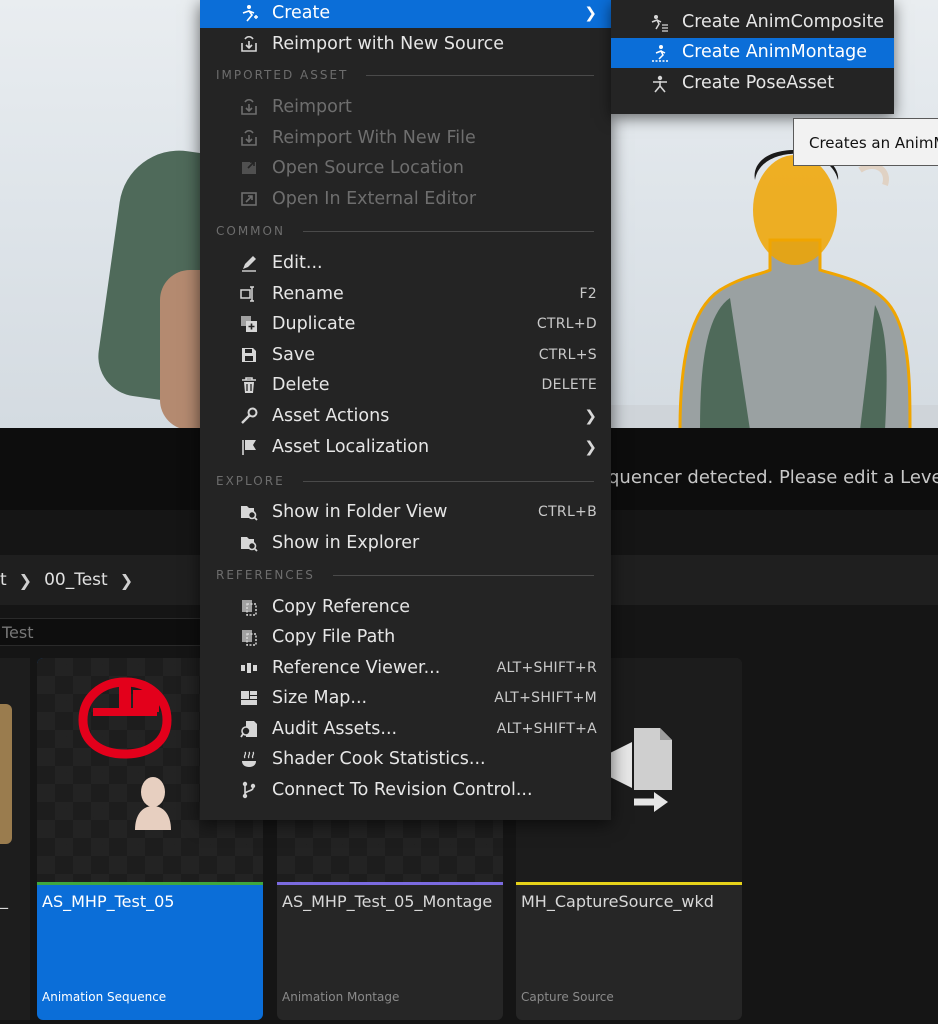 The height and width of the screenshot is (1024, 938). I want to click on menu-item-copy-reference: Copy Reference, so click(405, 607).